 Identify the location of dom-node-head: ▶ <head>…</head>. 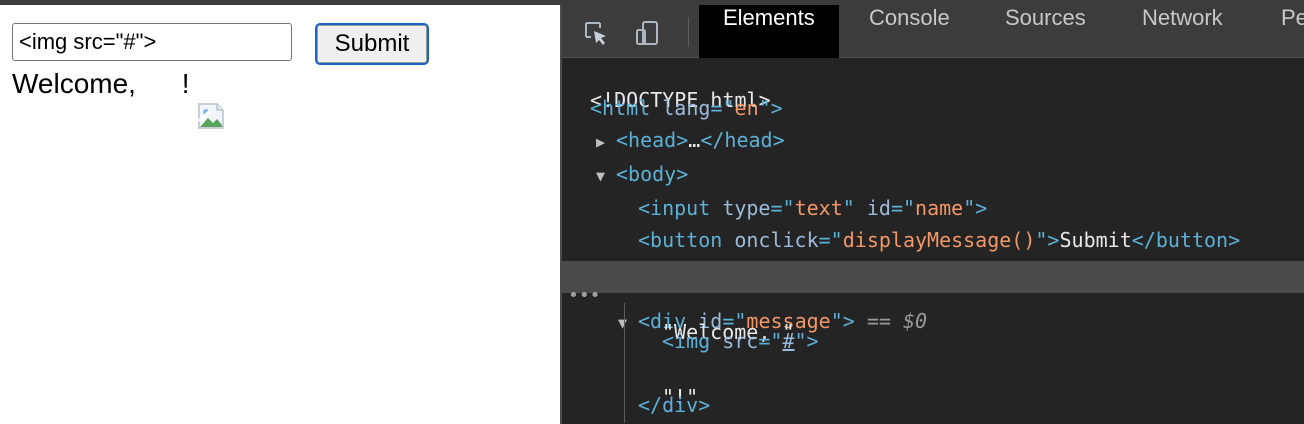
(933, 144).